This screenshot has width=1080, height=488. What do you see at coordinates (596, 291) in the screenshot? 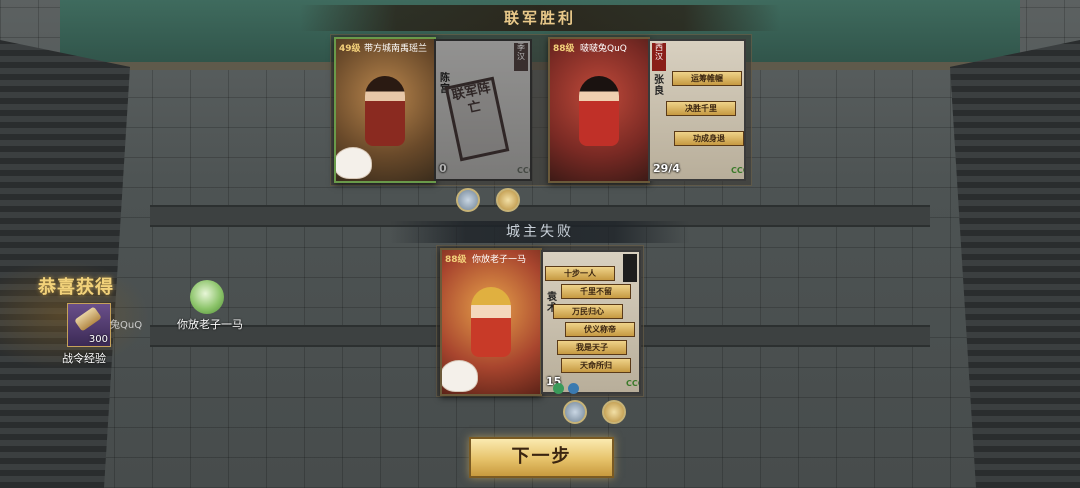
I see `skill-plaque: 千里不留` at bounding box center [596, 291].